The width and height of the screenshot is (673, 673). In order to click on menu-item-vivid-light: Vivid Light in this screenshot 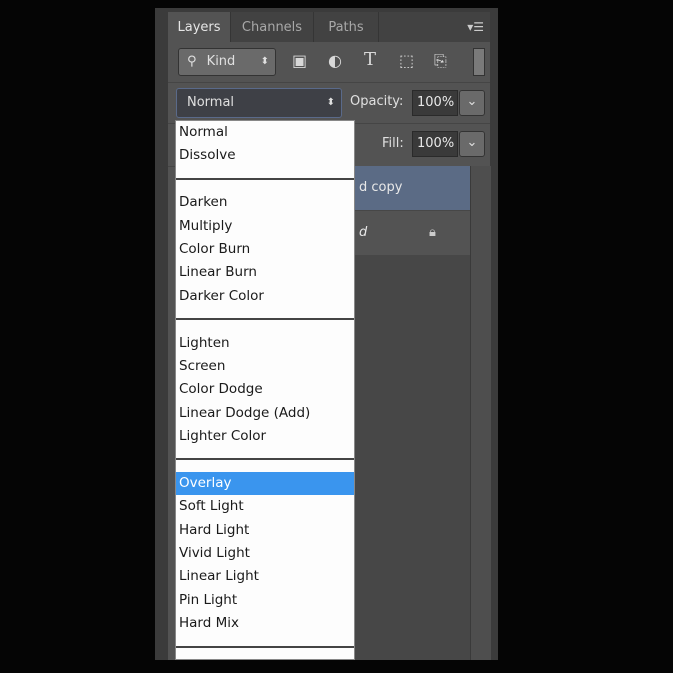, I will do `click(265, 553)`.